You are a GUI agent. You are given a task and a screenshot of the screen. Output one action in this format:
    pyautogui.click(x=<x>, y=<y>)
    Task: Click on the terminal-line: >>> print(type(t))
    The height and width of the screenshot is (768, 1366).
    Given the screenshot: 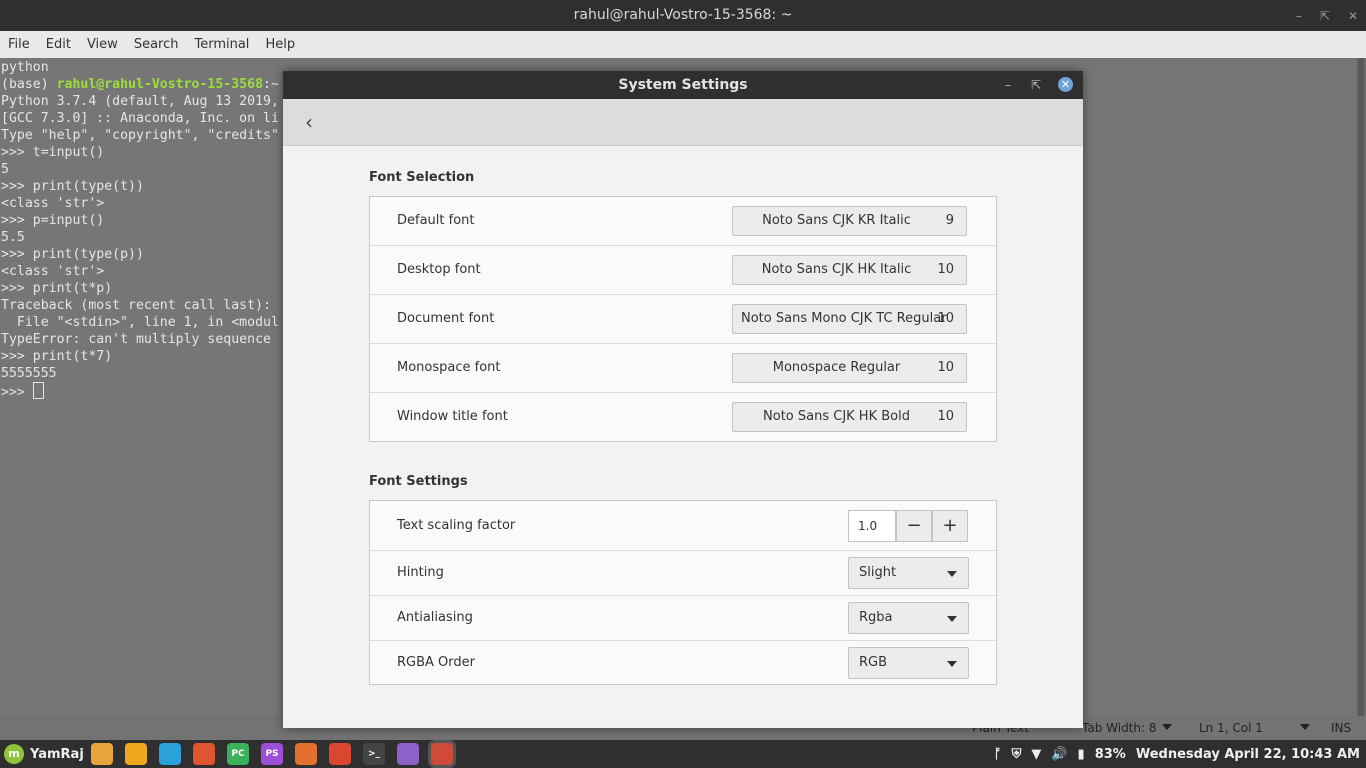 What is the action you would take?
    pyautogui.click(x=72, y=186)
    